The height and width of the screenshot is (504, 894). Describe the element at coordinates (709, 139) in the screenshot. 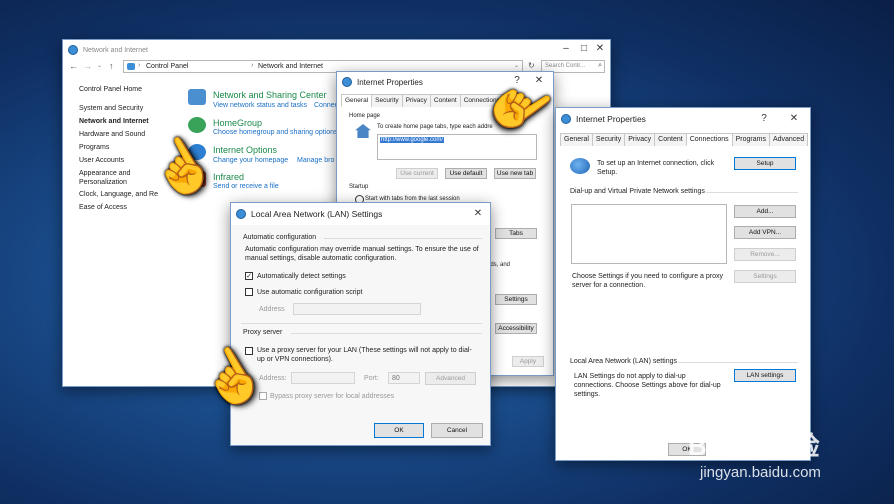

I see `tab-connections: Connections` at that location.